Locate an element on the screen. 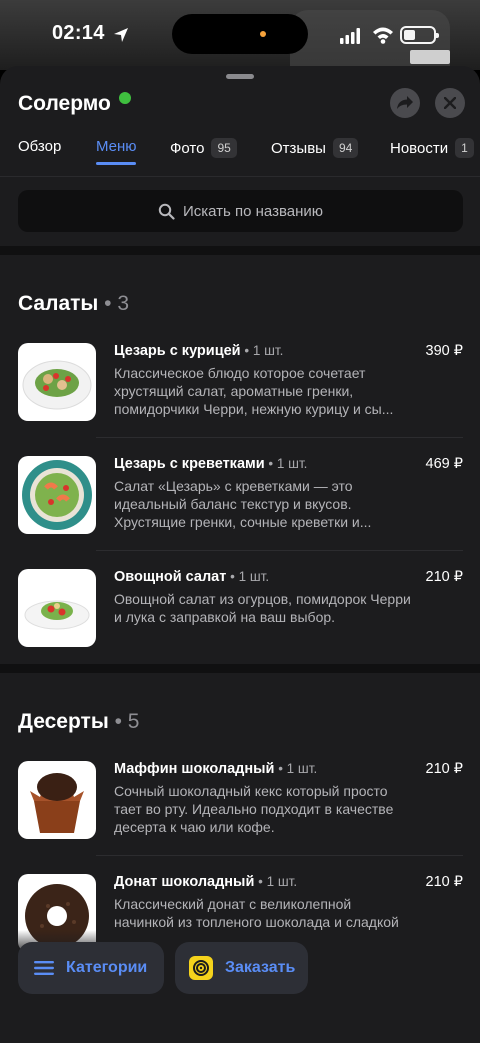  cellular-signal-icon is located at coordinates (350, 36).